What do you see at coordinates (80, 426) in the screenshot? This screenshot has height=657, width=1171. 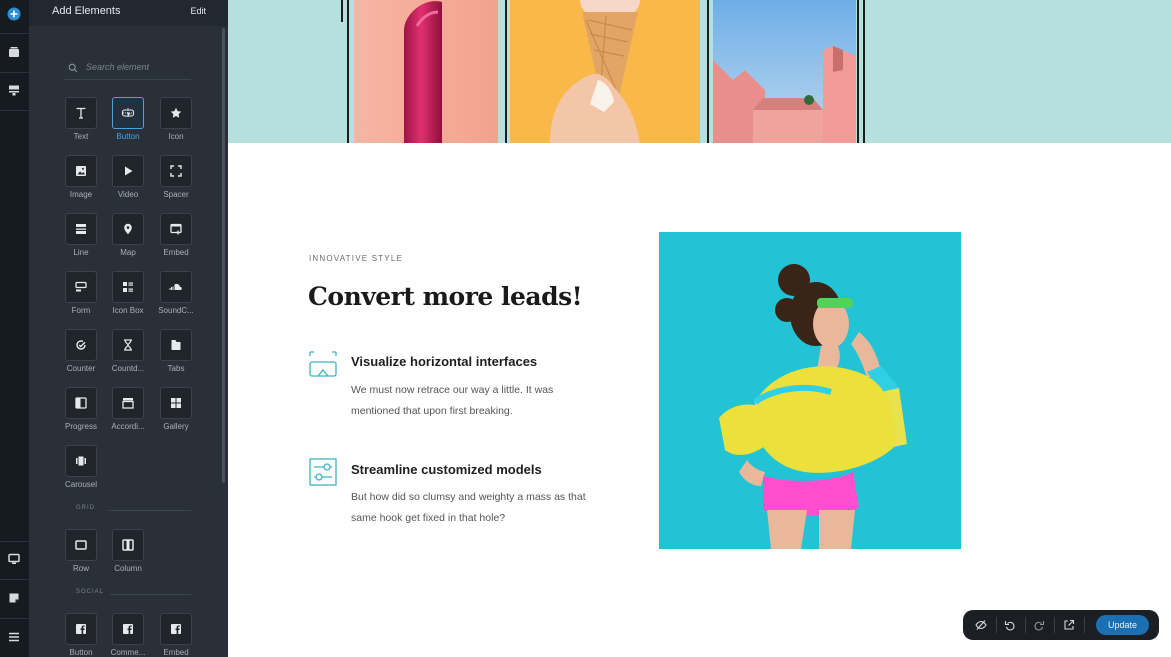 I see `element-label: Progress` at bounding box center [80, 426].